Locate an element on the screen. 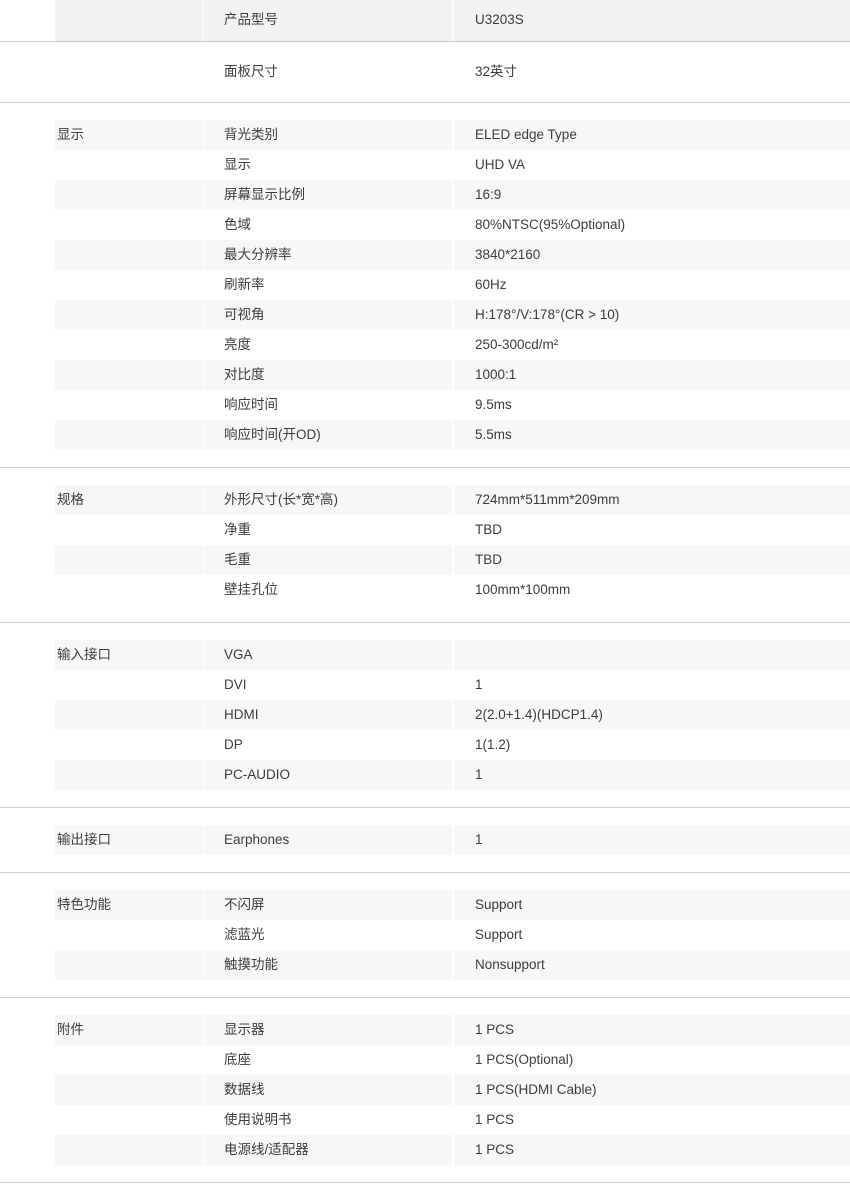  spec-row: 可视角 H:178°/V:178°(CR > 10) is located at coordinates (425, 315).